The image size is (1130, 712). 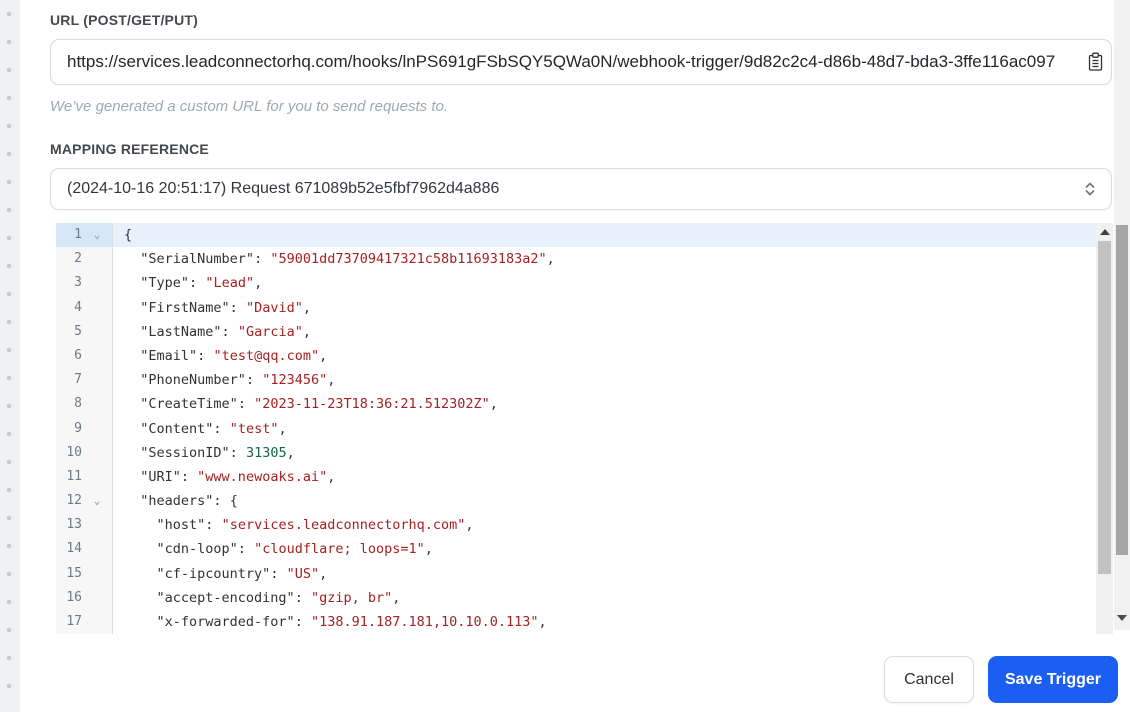 I want to click on gutter-cell: 14, so click(x=84, y=549).